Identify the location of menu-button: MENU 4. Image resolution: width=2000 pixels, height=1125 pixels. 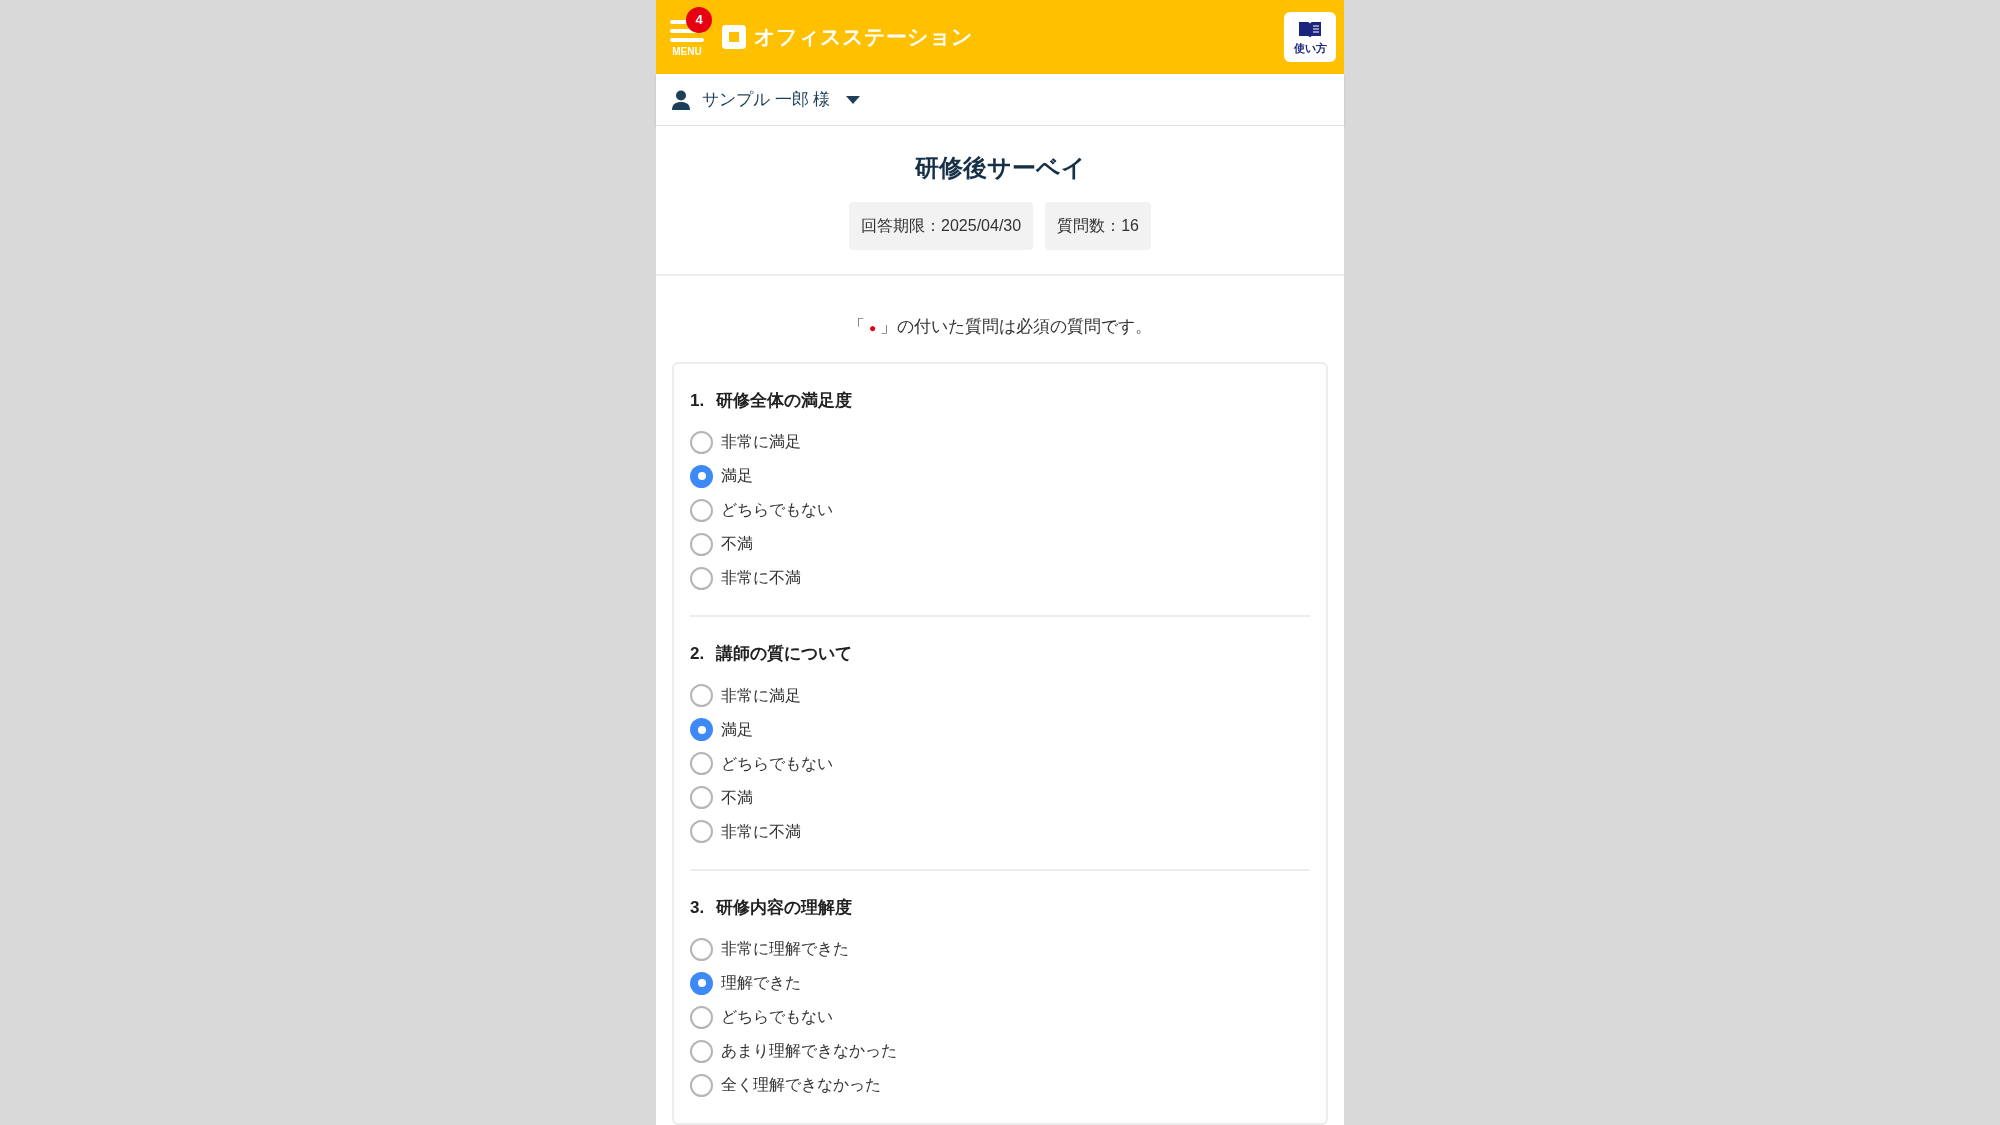
(689, 32).